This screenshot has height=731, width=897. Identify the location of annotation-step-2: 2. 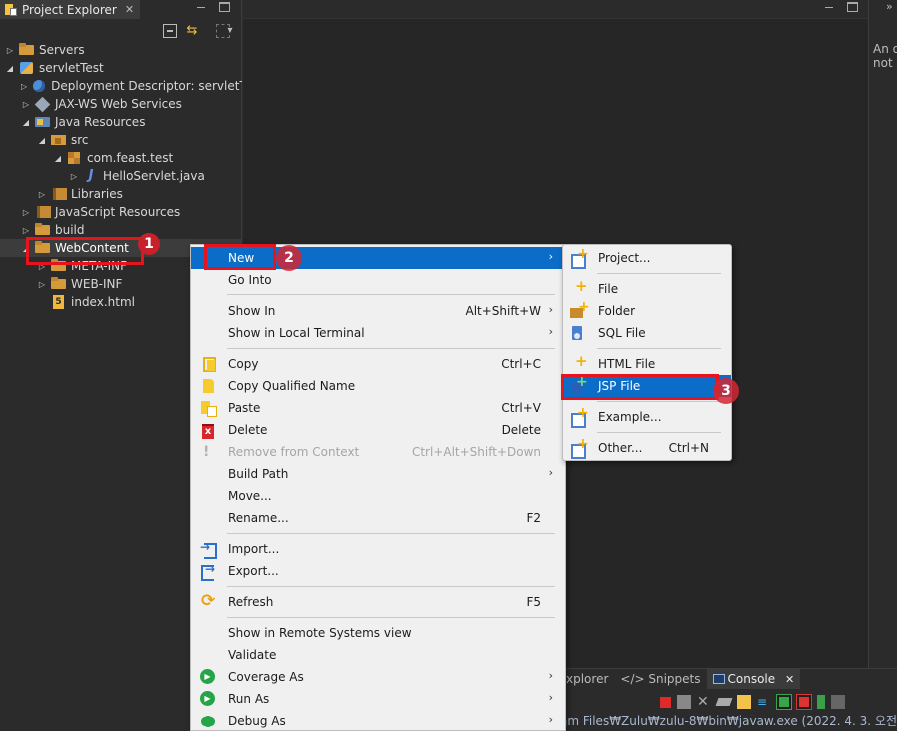
(289, 258).